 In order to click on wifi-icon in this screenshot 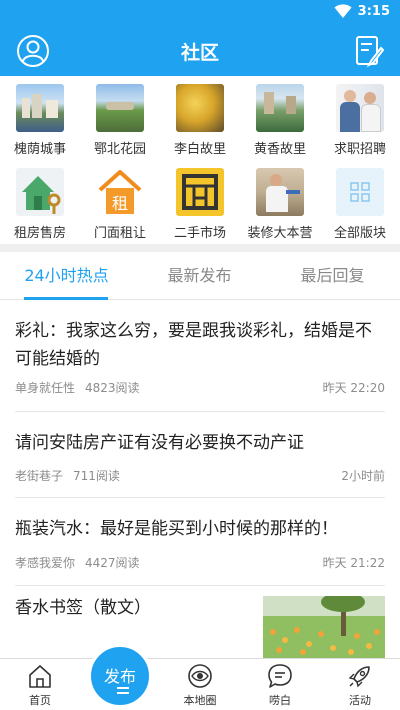, I will do `click(343, 11)`.